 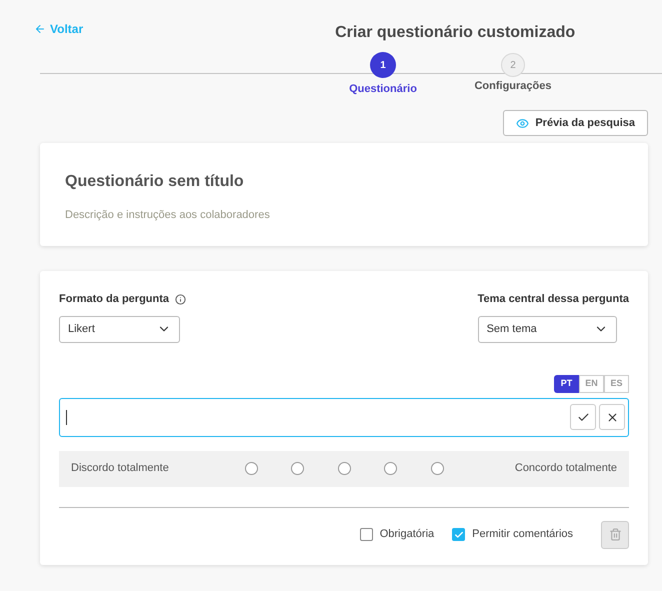 What do you see at coordinates (407, 534) in the screenshot?
I see `checkbox-label: Obrigatória` at bounding box center [407, 534].